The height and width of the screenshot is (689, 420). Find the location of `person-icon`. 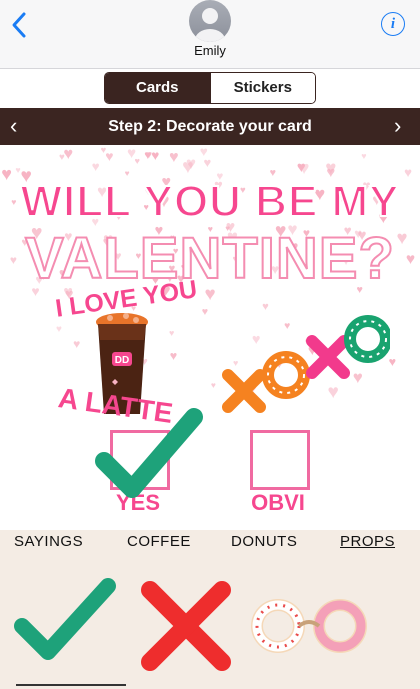

person-icon is located at coordinates (210, 25).